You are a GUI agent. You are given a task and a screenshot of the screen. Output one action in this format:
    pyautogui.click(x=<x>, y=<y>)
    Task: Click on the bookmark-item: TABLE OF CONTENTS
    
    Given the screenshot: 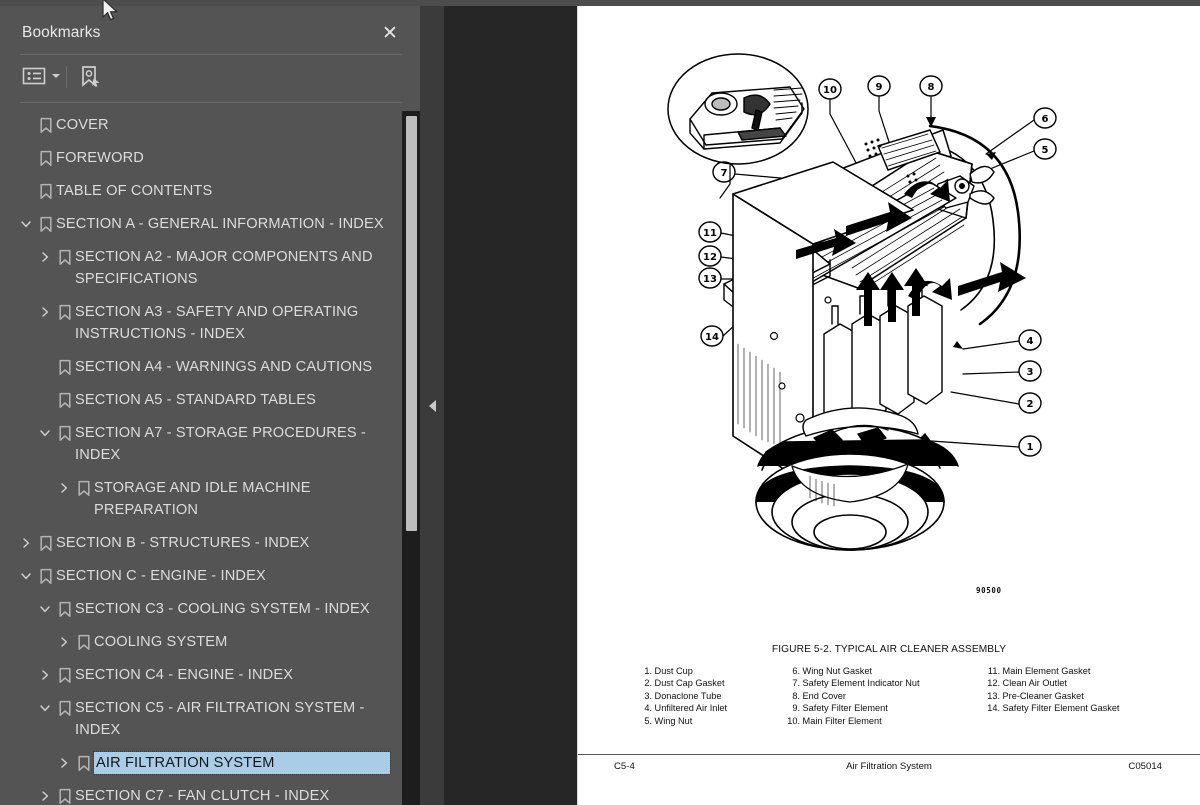 What is the action you would take?
    pyautogui.click(x=209, y=191)
    